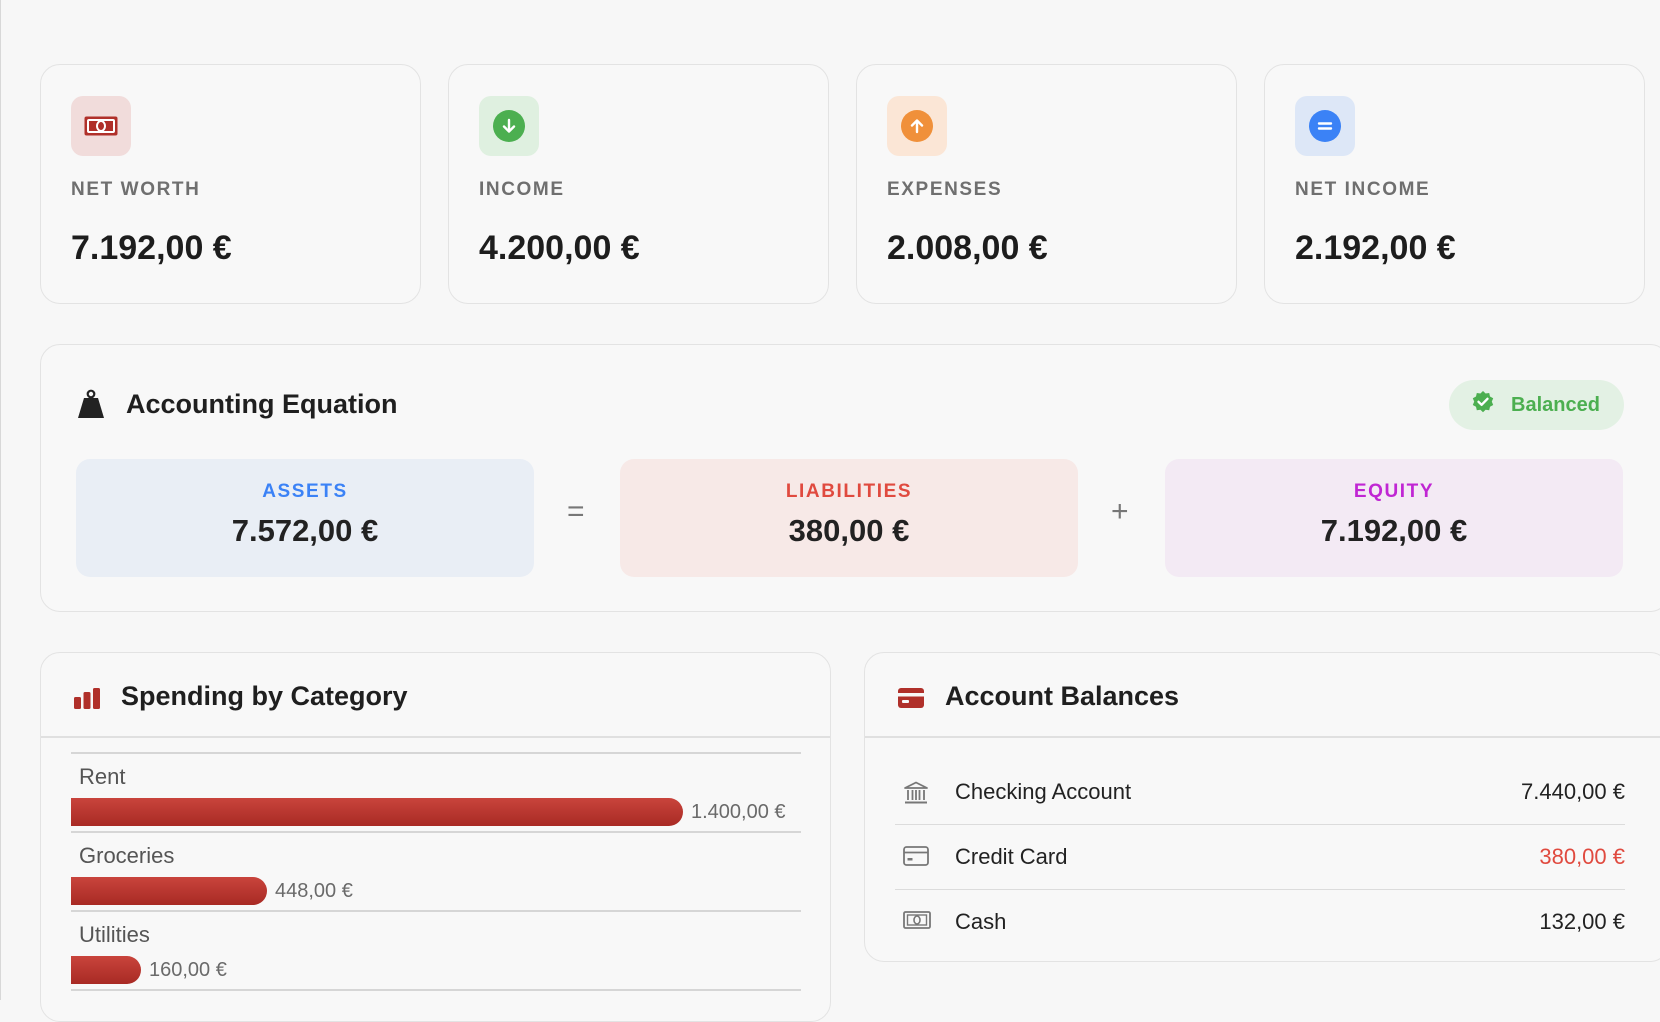 The image size is (1660, 1022). What do you see at coordinates (314, 891) in the screenshot?
I see `category-amount: 448,00 €` at bounding box center [314, 891].